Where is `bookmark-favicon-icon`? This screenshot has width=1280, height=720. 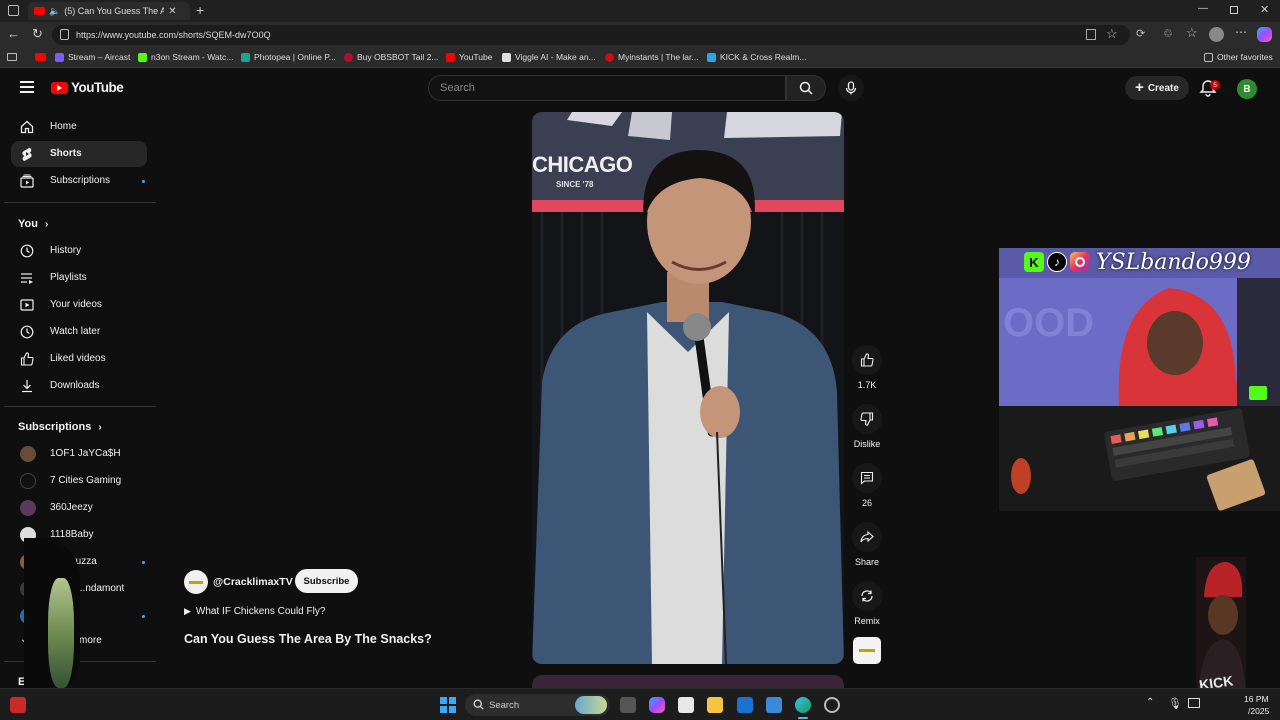
bookmark-favicon-icon is located at coordinates (711, 57).